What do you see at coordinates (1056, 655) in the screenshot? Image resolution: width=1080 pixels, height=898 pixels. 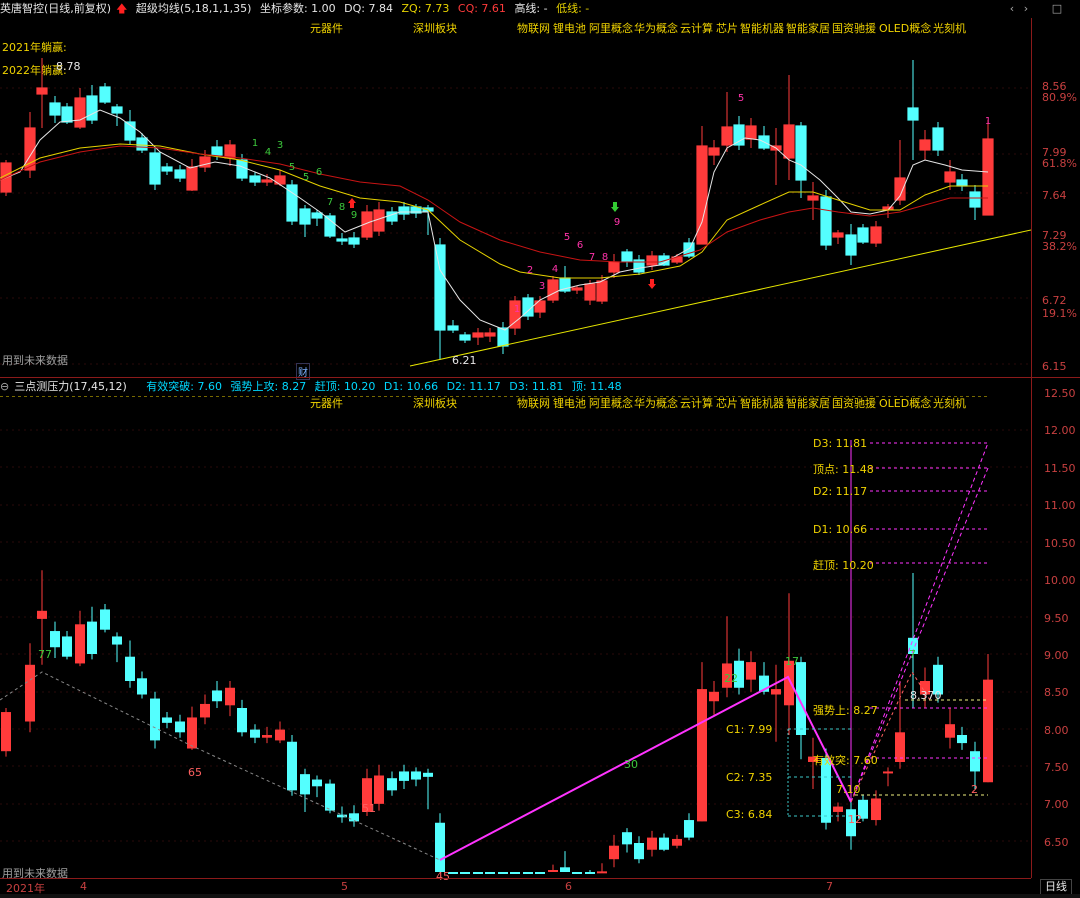 I see `price-tick: 9.00` at bounding box center [1056, 655].